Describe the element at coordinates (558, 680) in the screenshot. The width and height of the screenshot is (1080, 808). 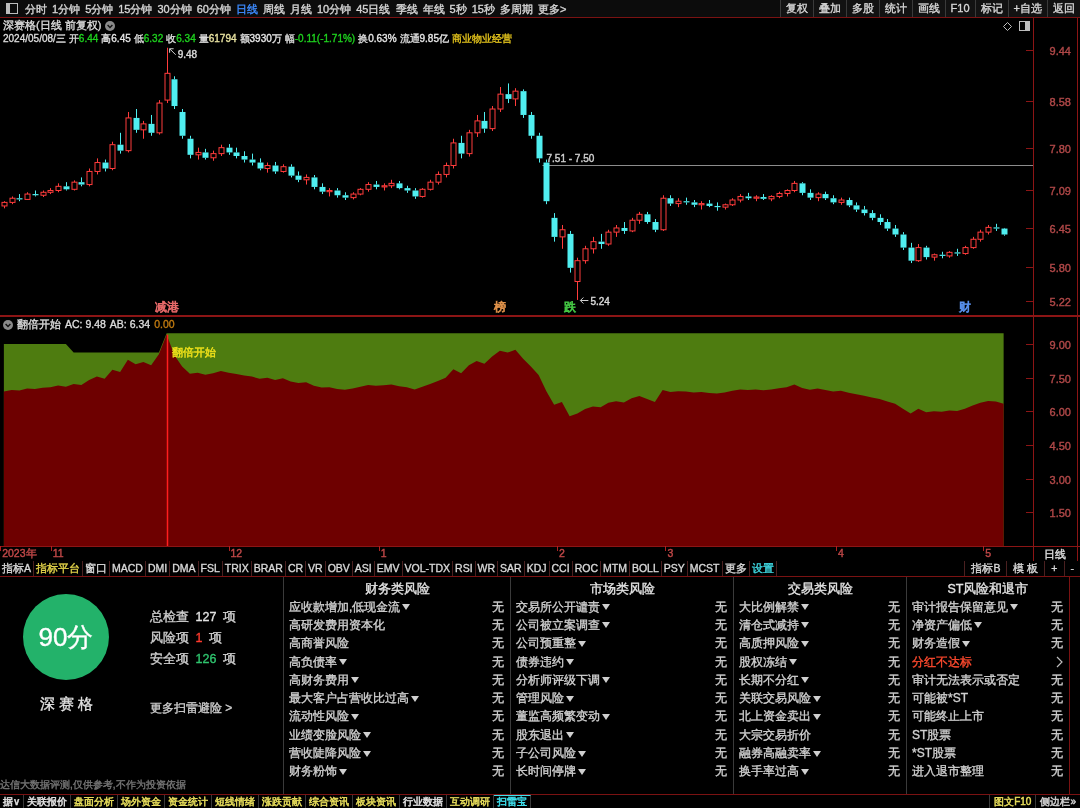
I see `risk-item-label: 分析师评级下调` at that location.